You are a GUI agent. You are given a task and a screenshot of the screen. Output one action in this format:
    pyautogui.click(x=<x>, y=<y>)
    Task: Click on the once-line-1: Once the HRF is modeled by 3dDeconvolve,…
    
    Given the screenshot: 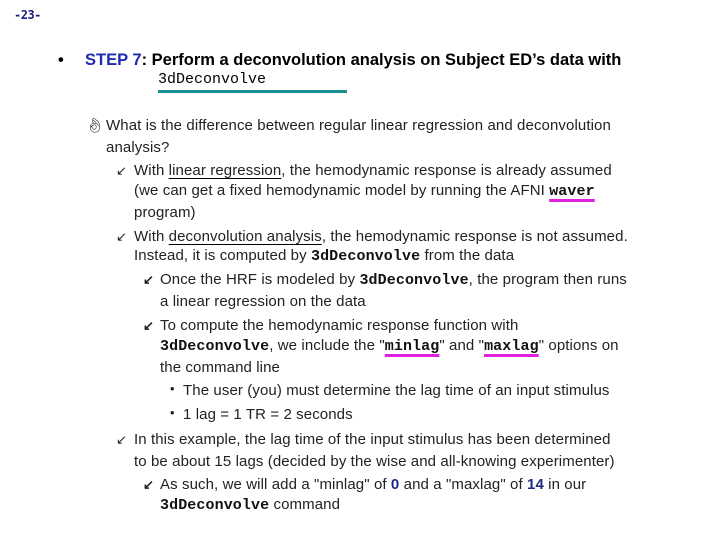 What is the action you would take?
    pyautogui.click(x=393, y=280)
    